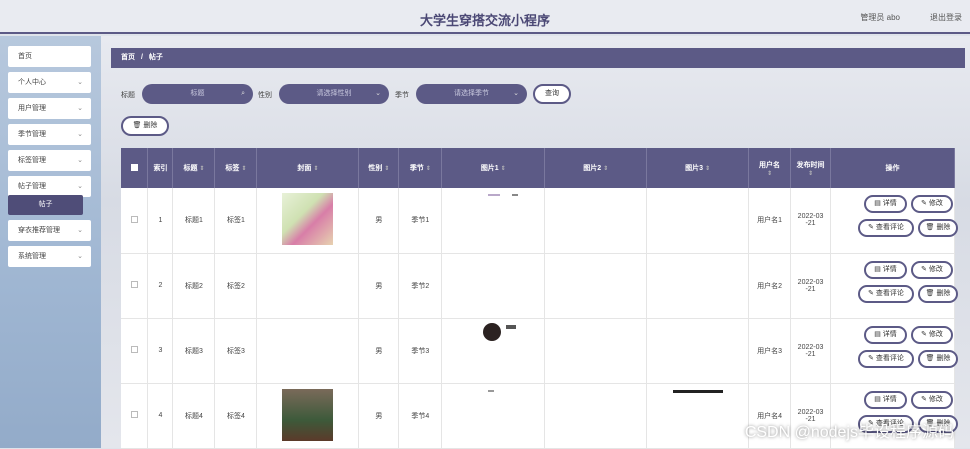 This screenshot has width=970, height=449. I want to click on cover-photo, so click(308, 219).